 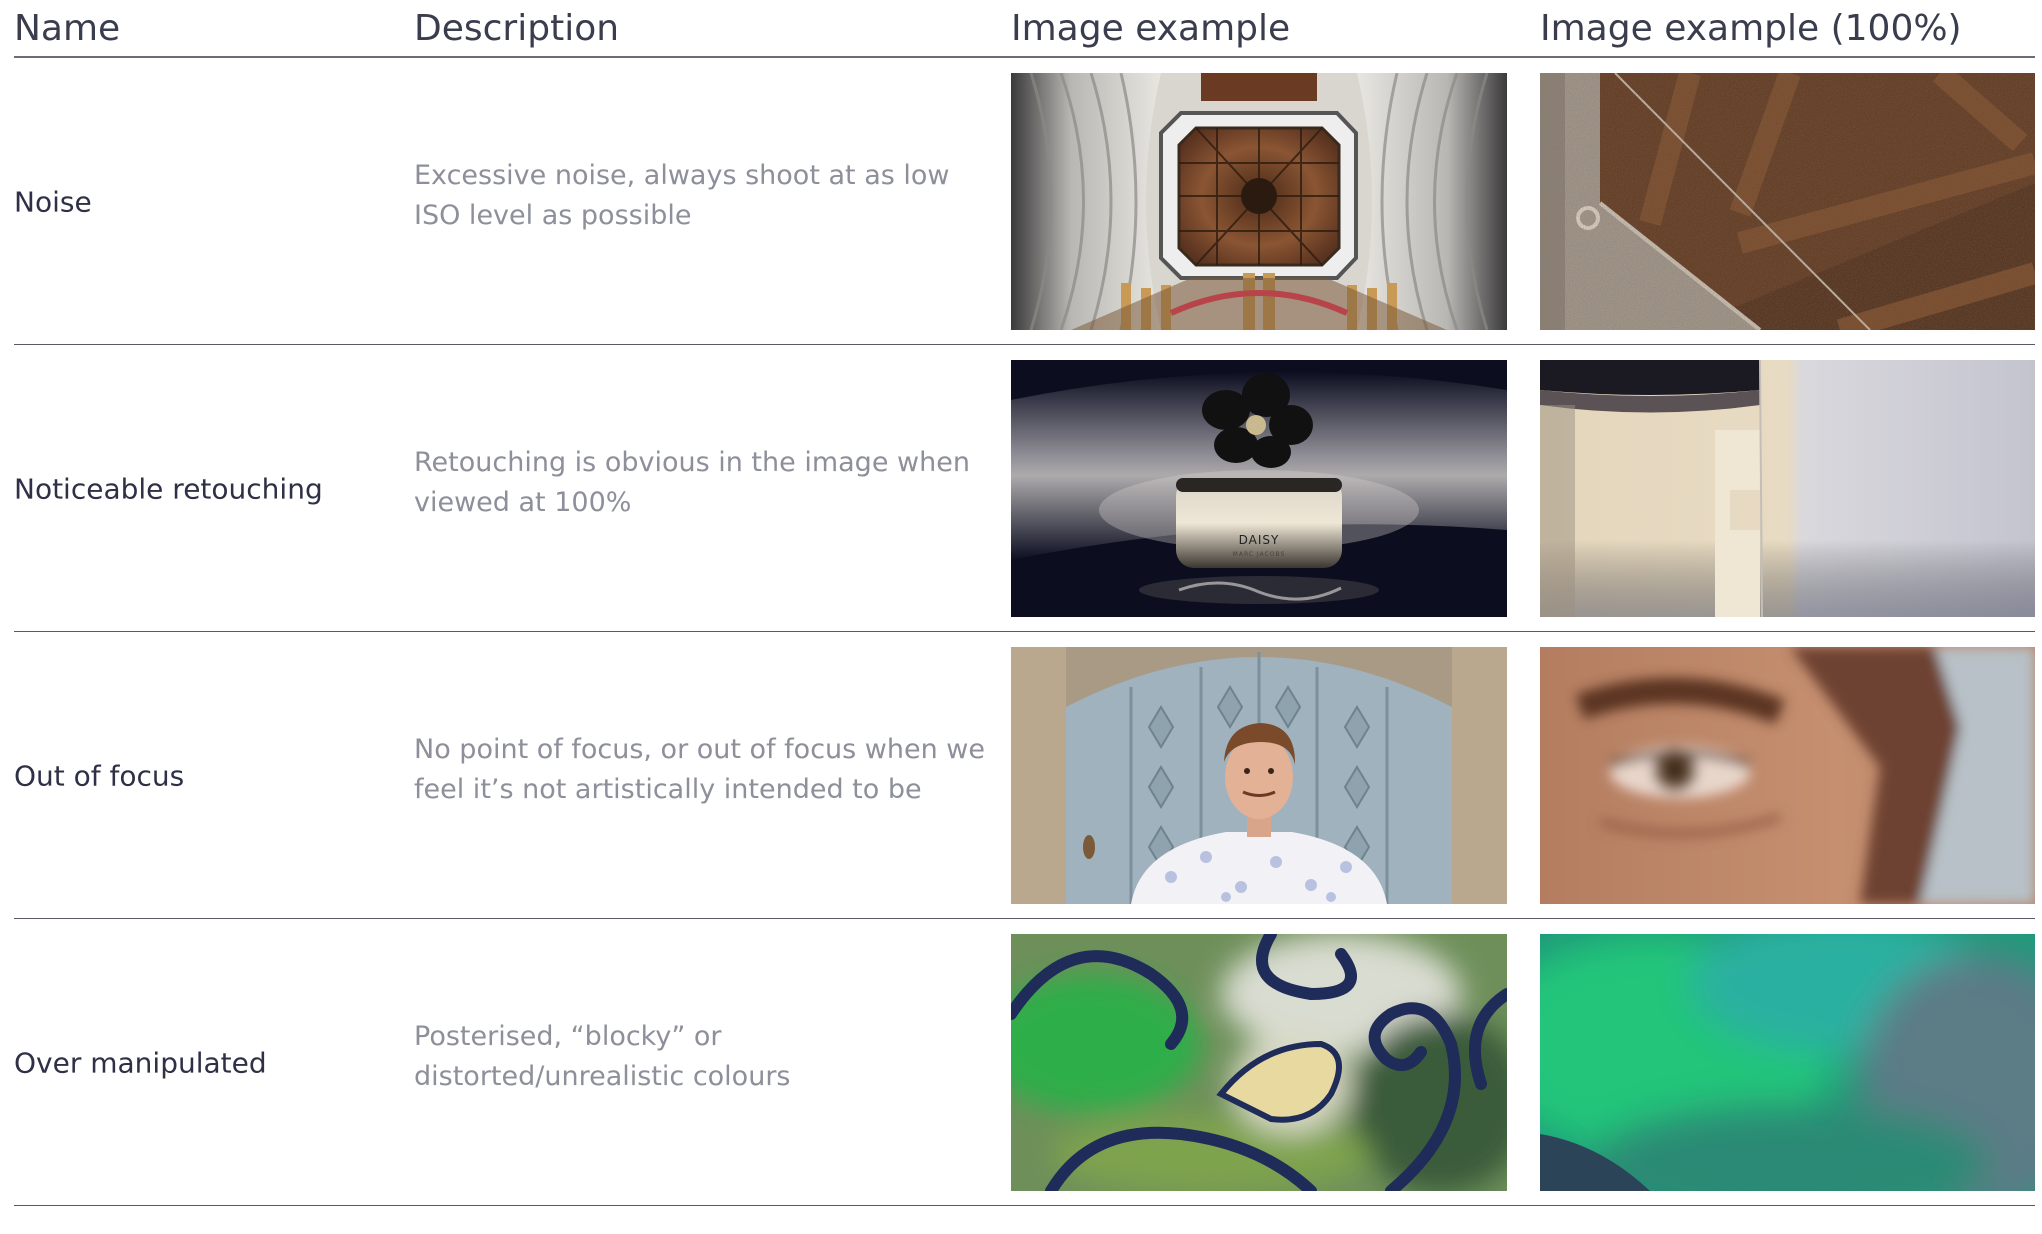 I want to click on column-header-image-example-100: Image example (100%), so click(x=1751, y=28).